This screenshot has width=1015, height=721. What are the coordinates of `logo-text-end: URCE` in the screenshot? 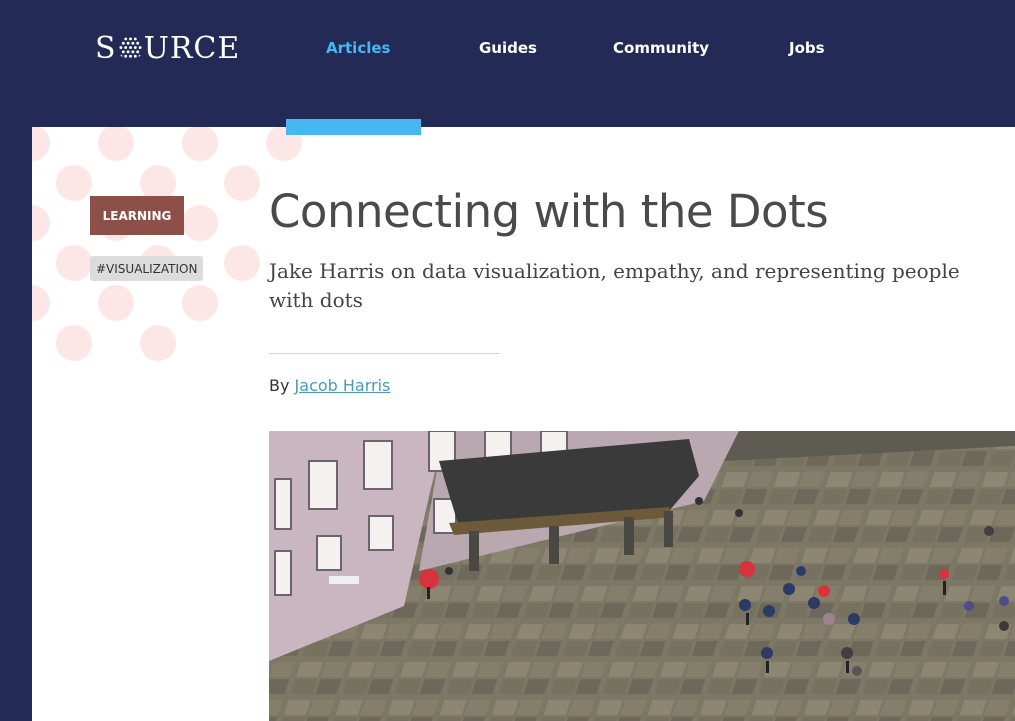 It's located at (192, 48).